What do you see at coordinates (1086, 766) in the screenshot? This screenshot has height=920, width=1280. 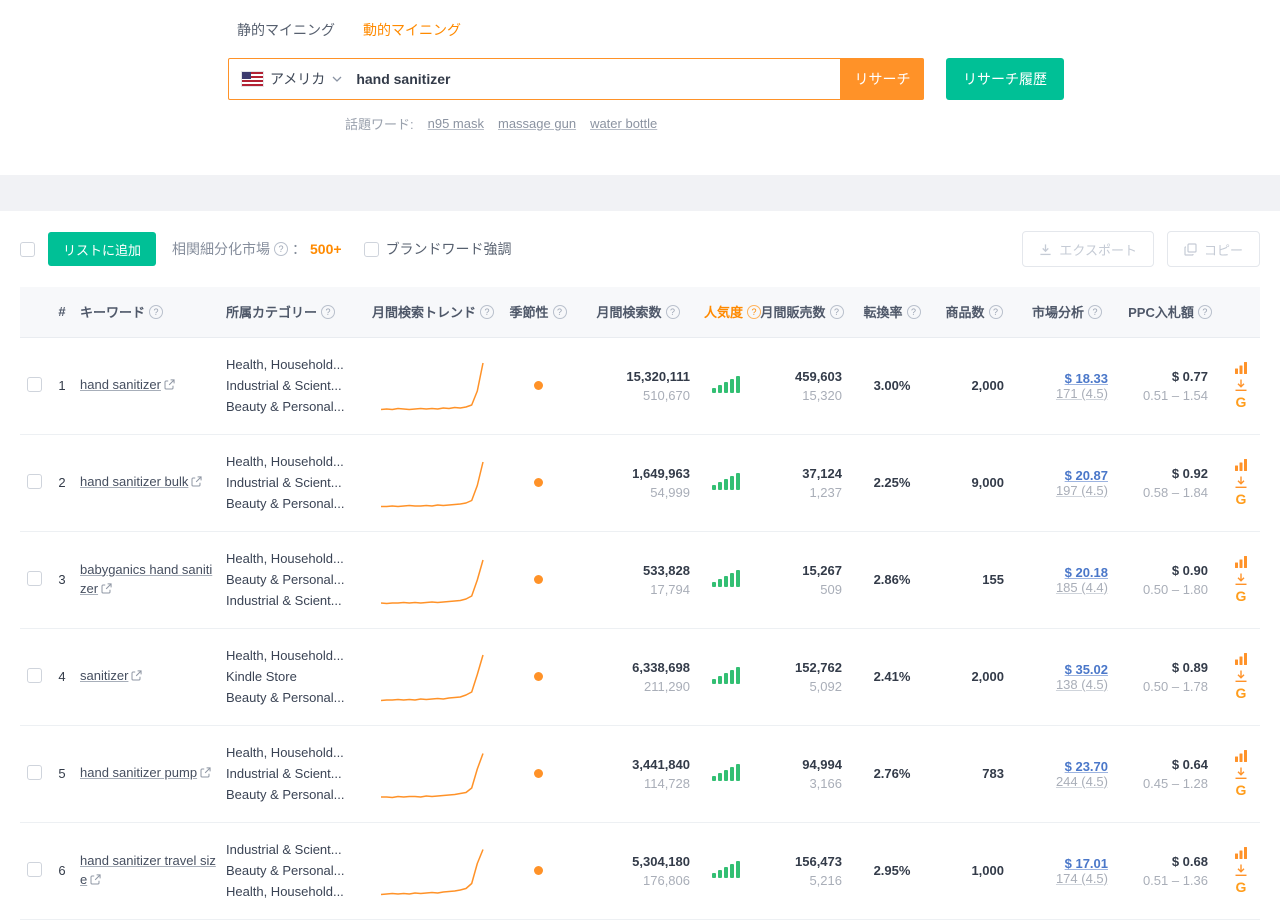 I see `average-price-link: $ 23.70` at bounding box center [1086, 766].